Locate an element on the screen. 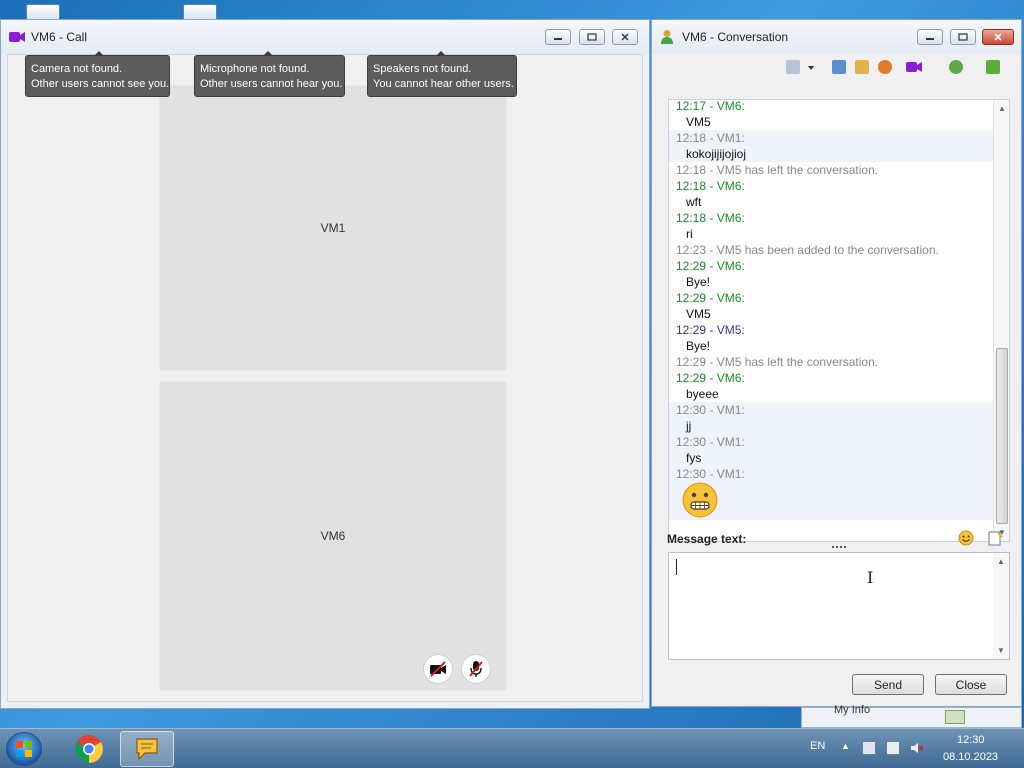  camera-off-icon is located at coordinates (438, 669).